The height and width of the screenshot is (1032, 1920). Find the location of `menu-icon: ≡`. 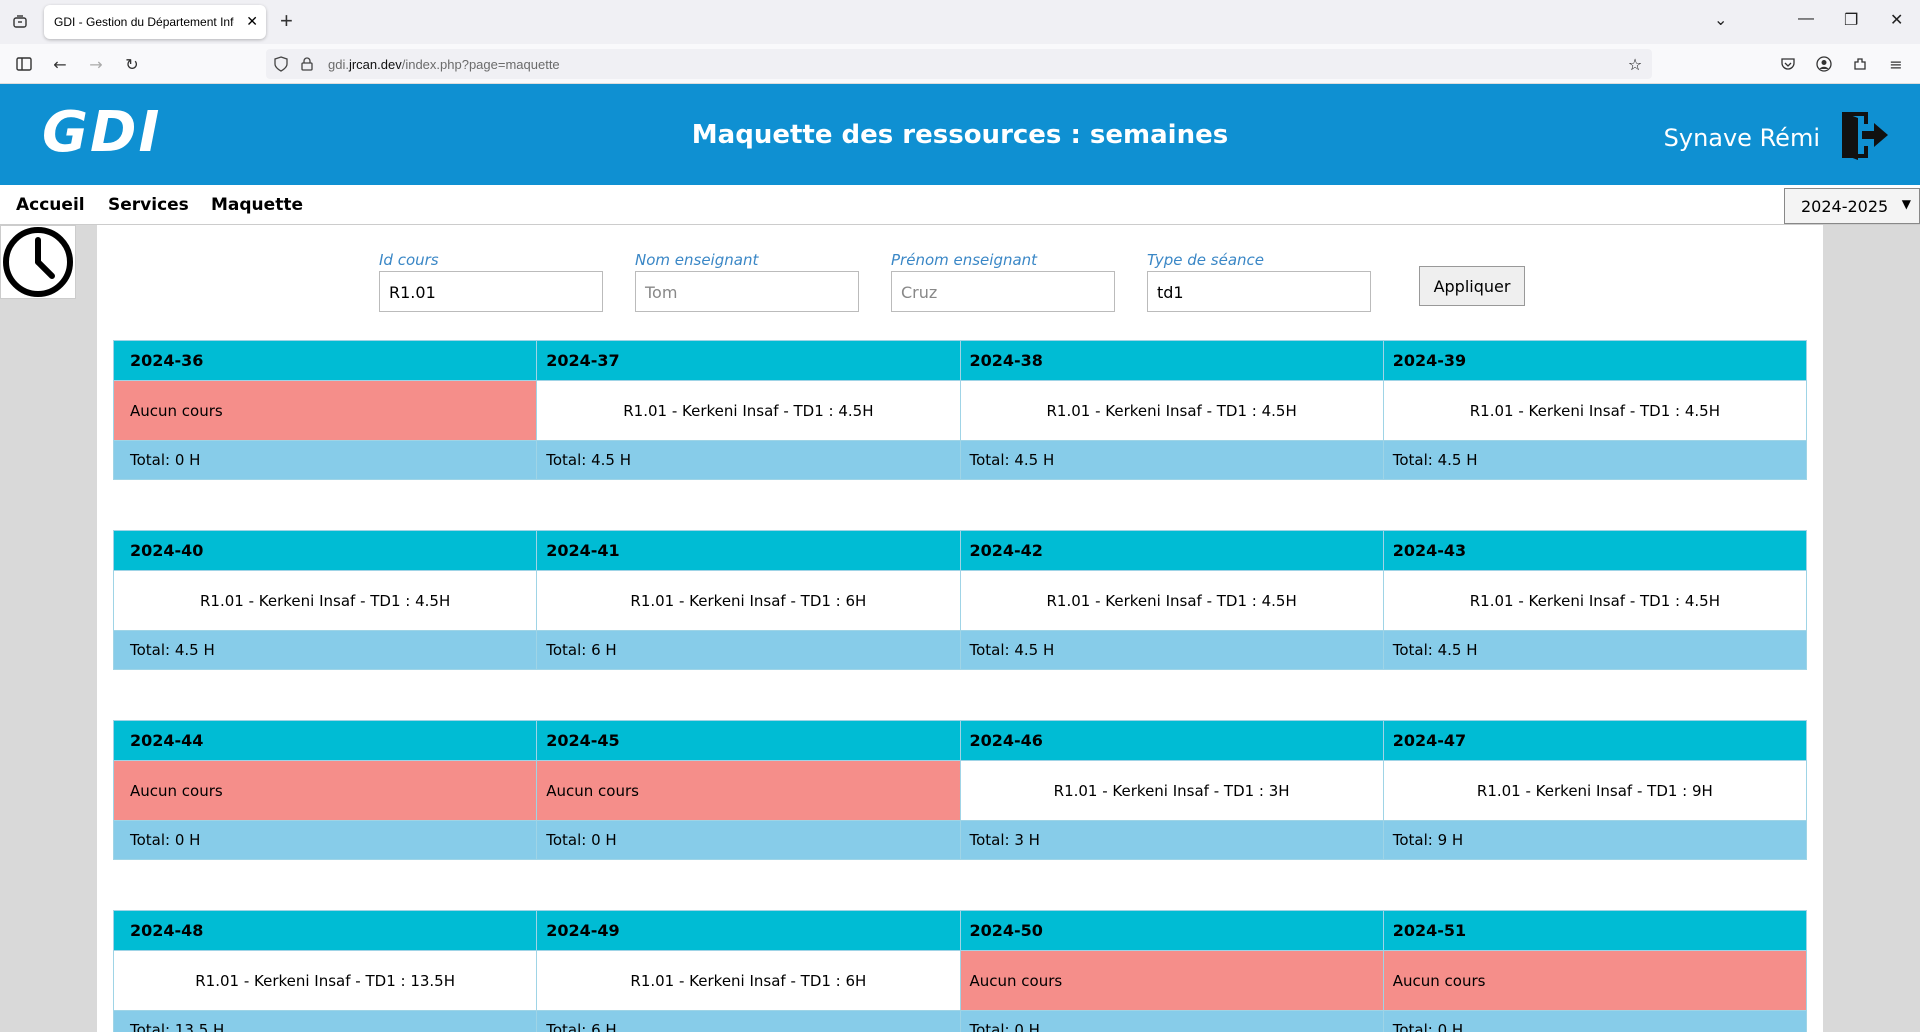

menu-icon: ≡ is located at coordinates (1896, 64).